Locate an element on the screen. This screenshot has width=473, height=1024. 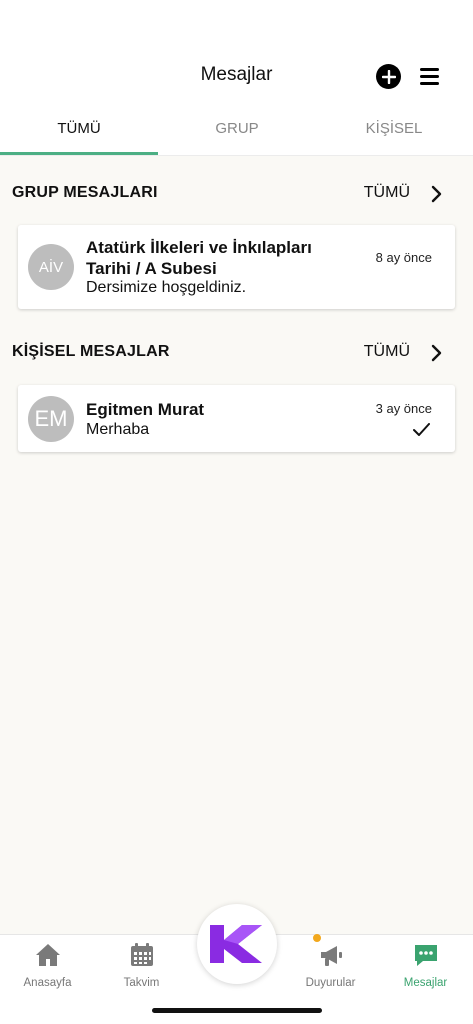
nav-messages: Mesajlar is located at coordinates (425, 965).